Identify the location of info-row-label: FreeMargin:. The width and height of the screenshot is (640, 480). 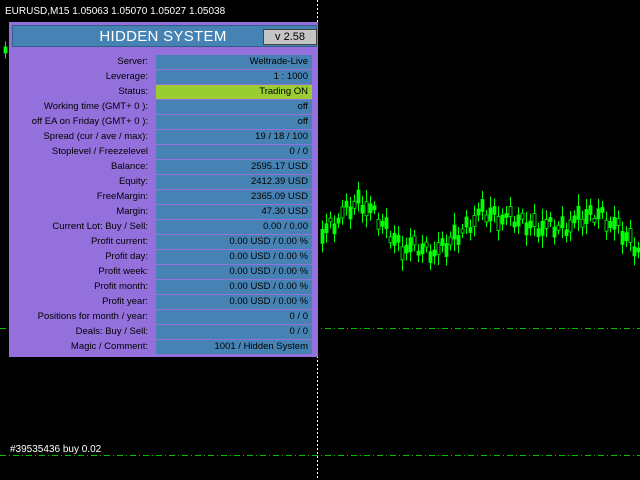
(122, 196).